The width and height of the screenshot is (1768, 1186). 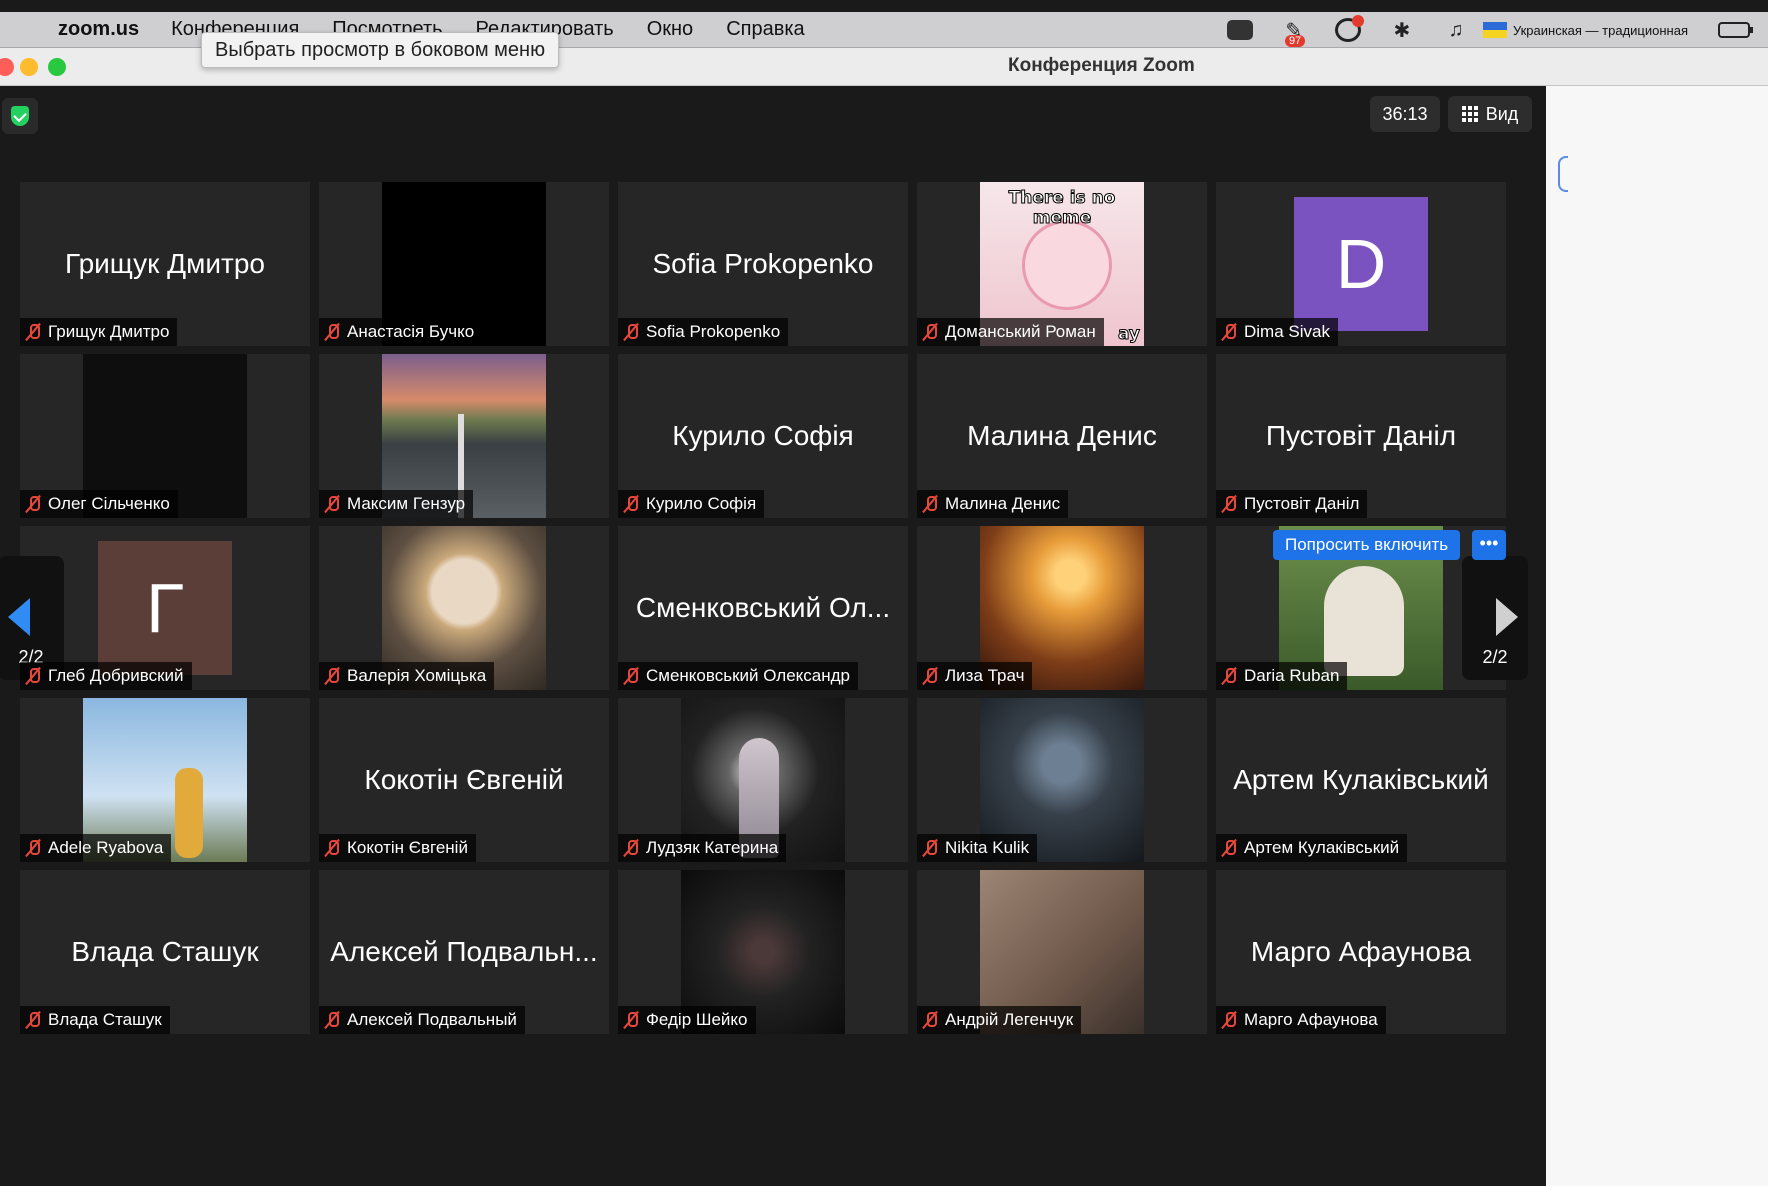 I want to click on meme-caption-bottom: ay, so click(x=1128, y=334).